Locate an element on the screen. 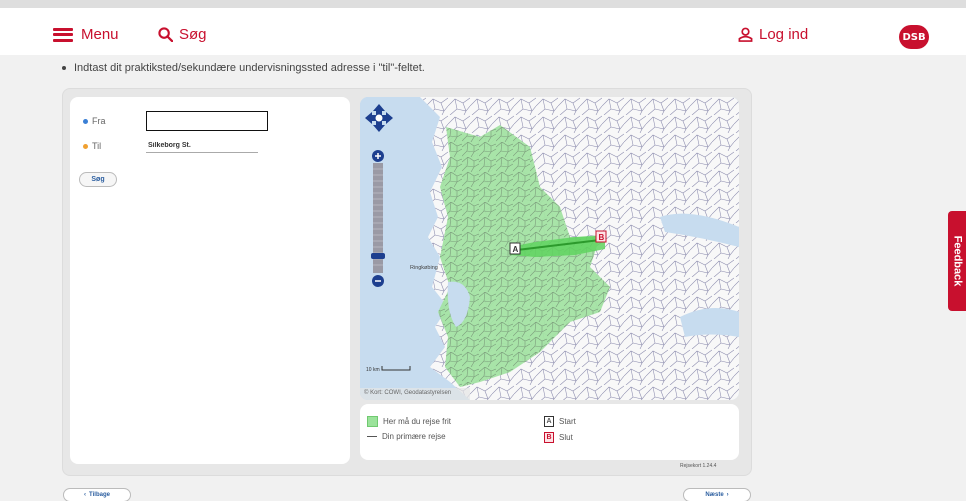 The image size is (966, 501). back-label: Tilbage is located at coordinates (99, 495).